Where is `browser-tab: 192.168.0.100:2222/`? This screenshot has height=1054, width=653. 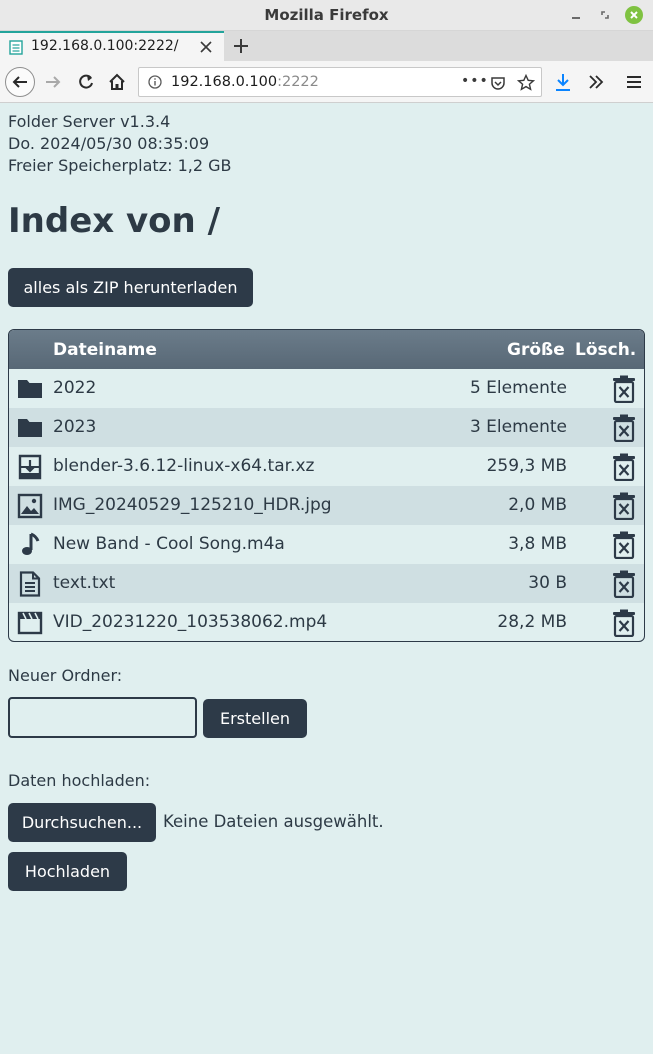 browser-tab: 192.168.0.100:2222/ is located at coordinates (112, 46).